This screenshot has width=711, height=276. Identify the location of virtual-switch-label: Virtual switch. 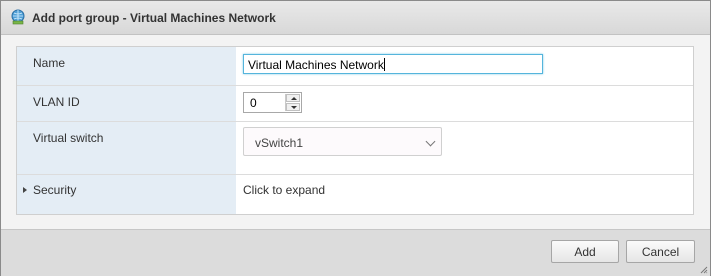
(68, 138).